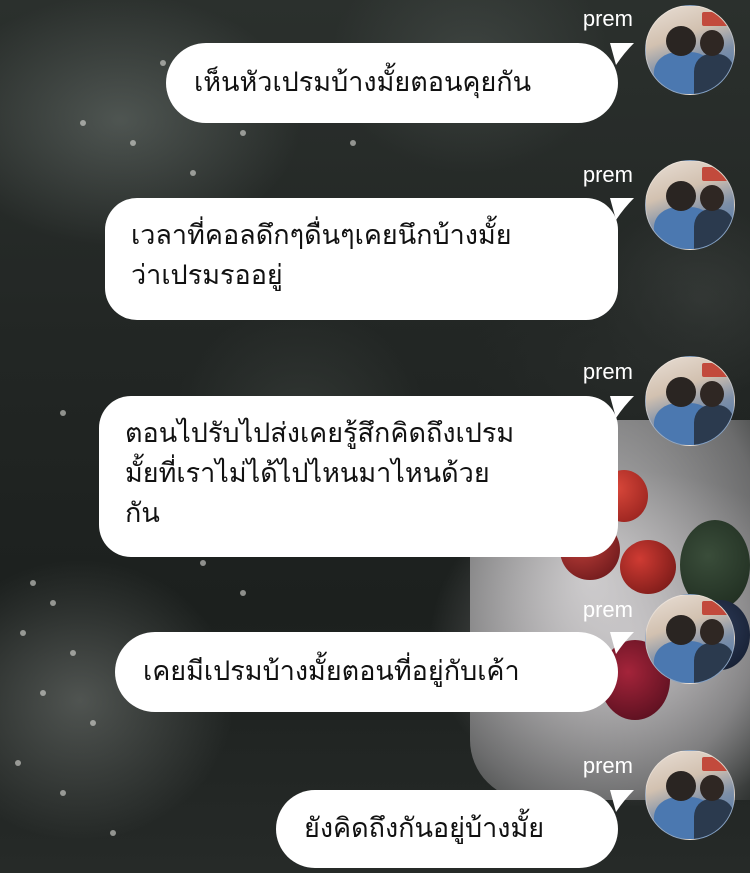  What do you see at coordinates (392, 83) in the screenshot?
I see `message-bubble: เห็นหัวเปรมบ้างมั้ยตอนคุยกัน` at bounding box center [392, 83].